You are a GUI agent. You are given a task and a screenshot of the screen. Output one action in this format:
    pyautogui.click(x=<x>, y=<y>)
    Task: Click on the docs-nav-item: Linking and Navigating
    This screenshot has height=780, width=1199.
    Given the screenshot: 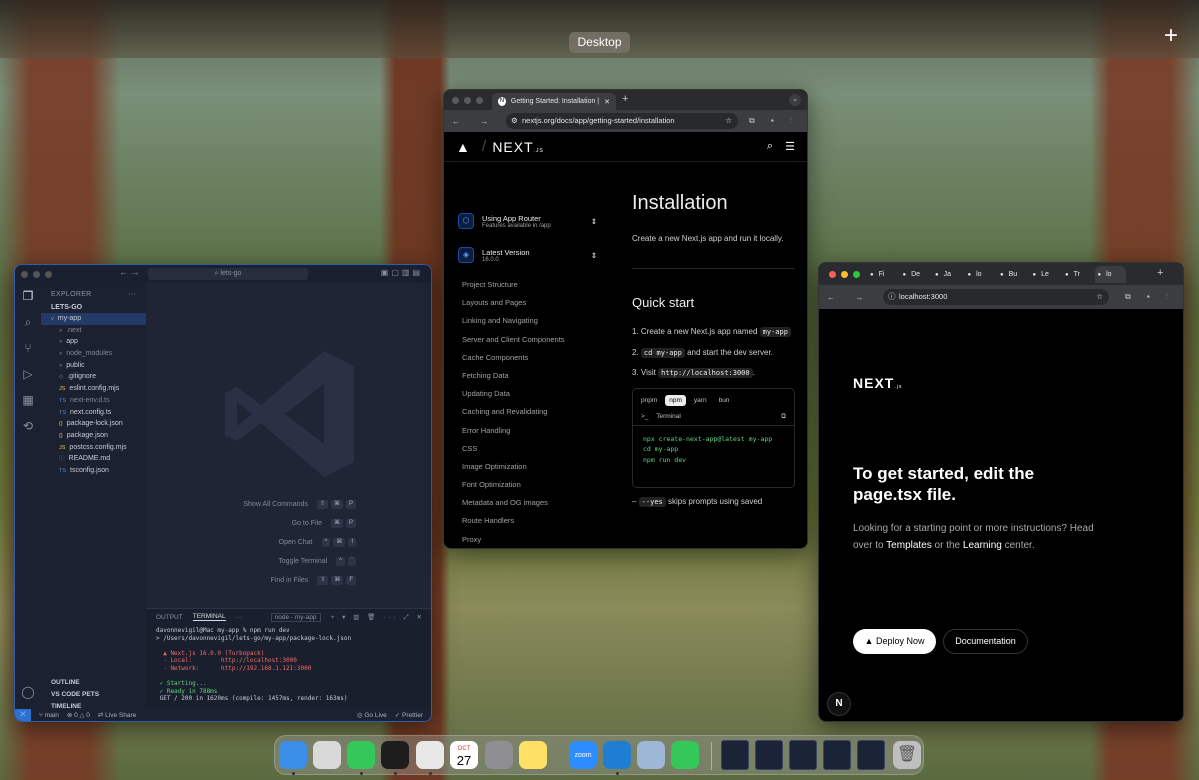 What is the action you would take?
    pyautogui.click(x=526, y=321)
    